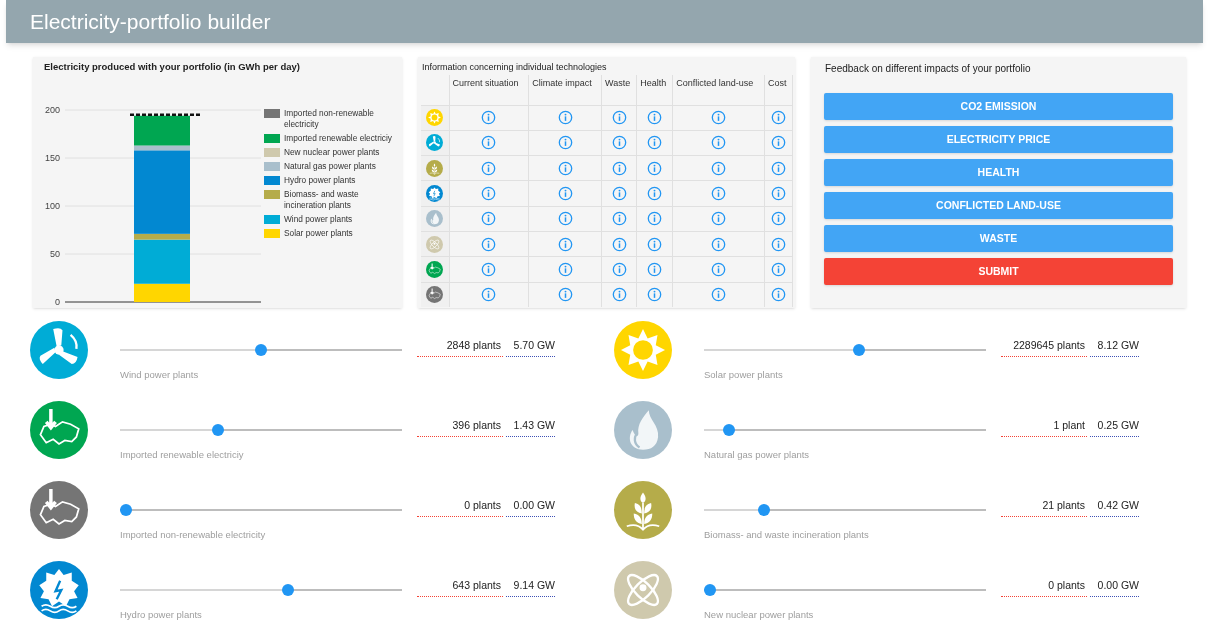  Describe the element at coordinates (460, 587) in the screenshot. I see `plants-field: 643 plants` at that location.